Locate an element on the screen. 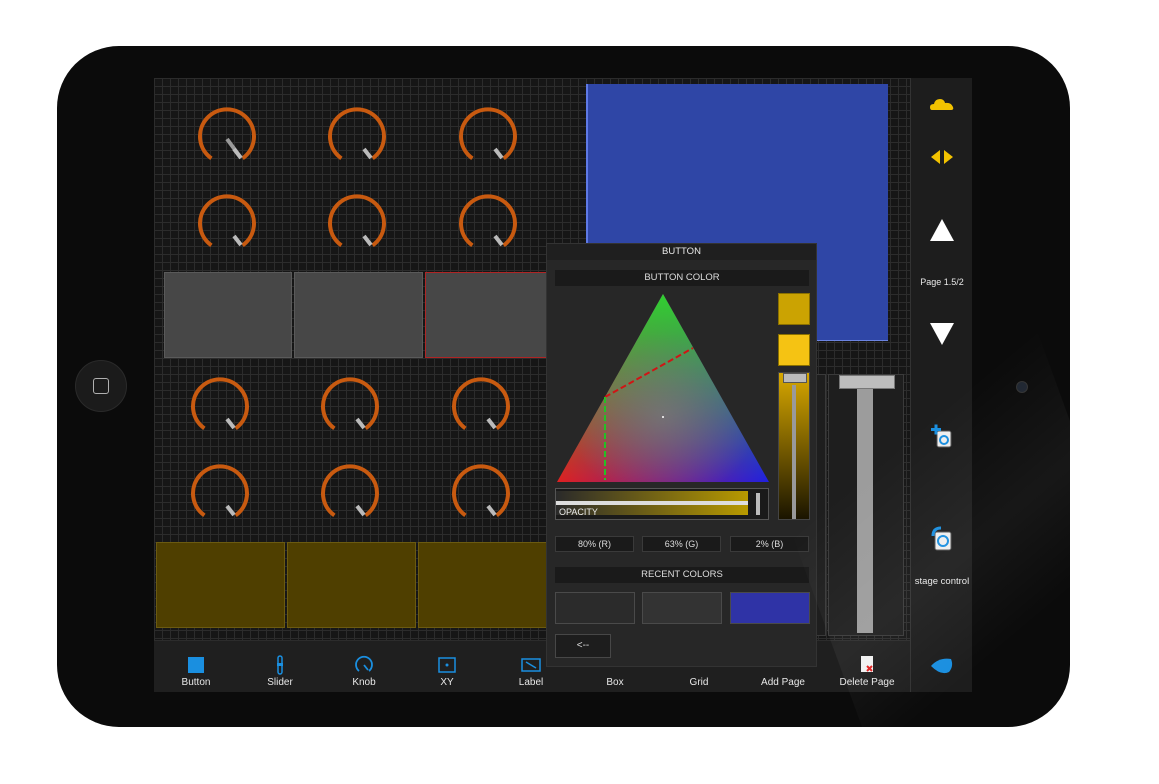  green-value-field: 63% (G) is located at coordinates (681, 544).